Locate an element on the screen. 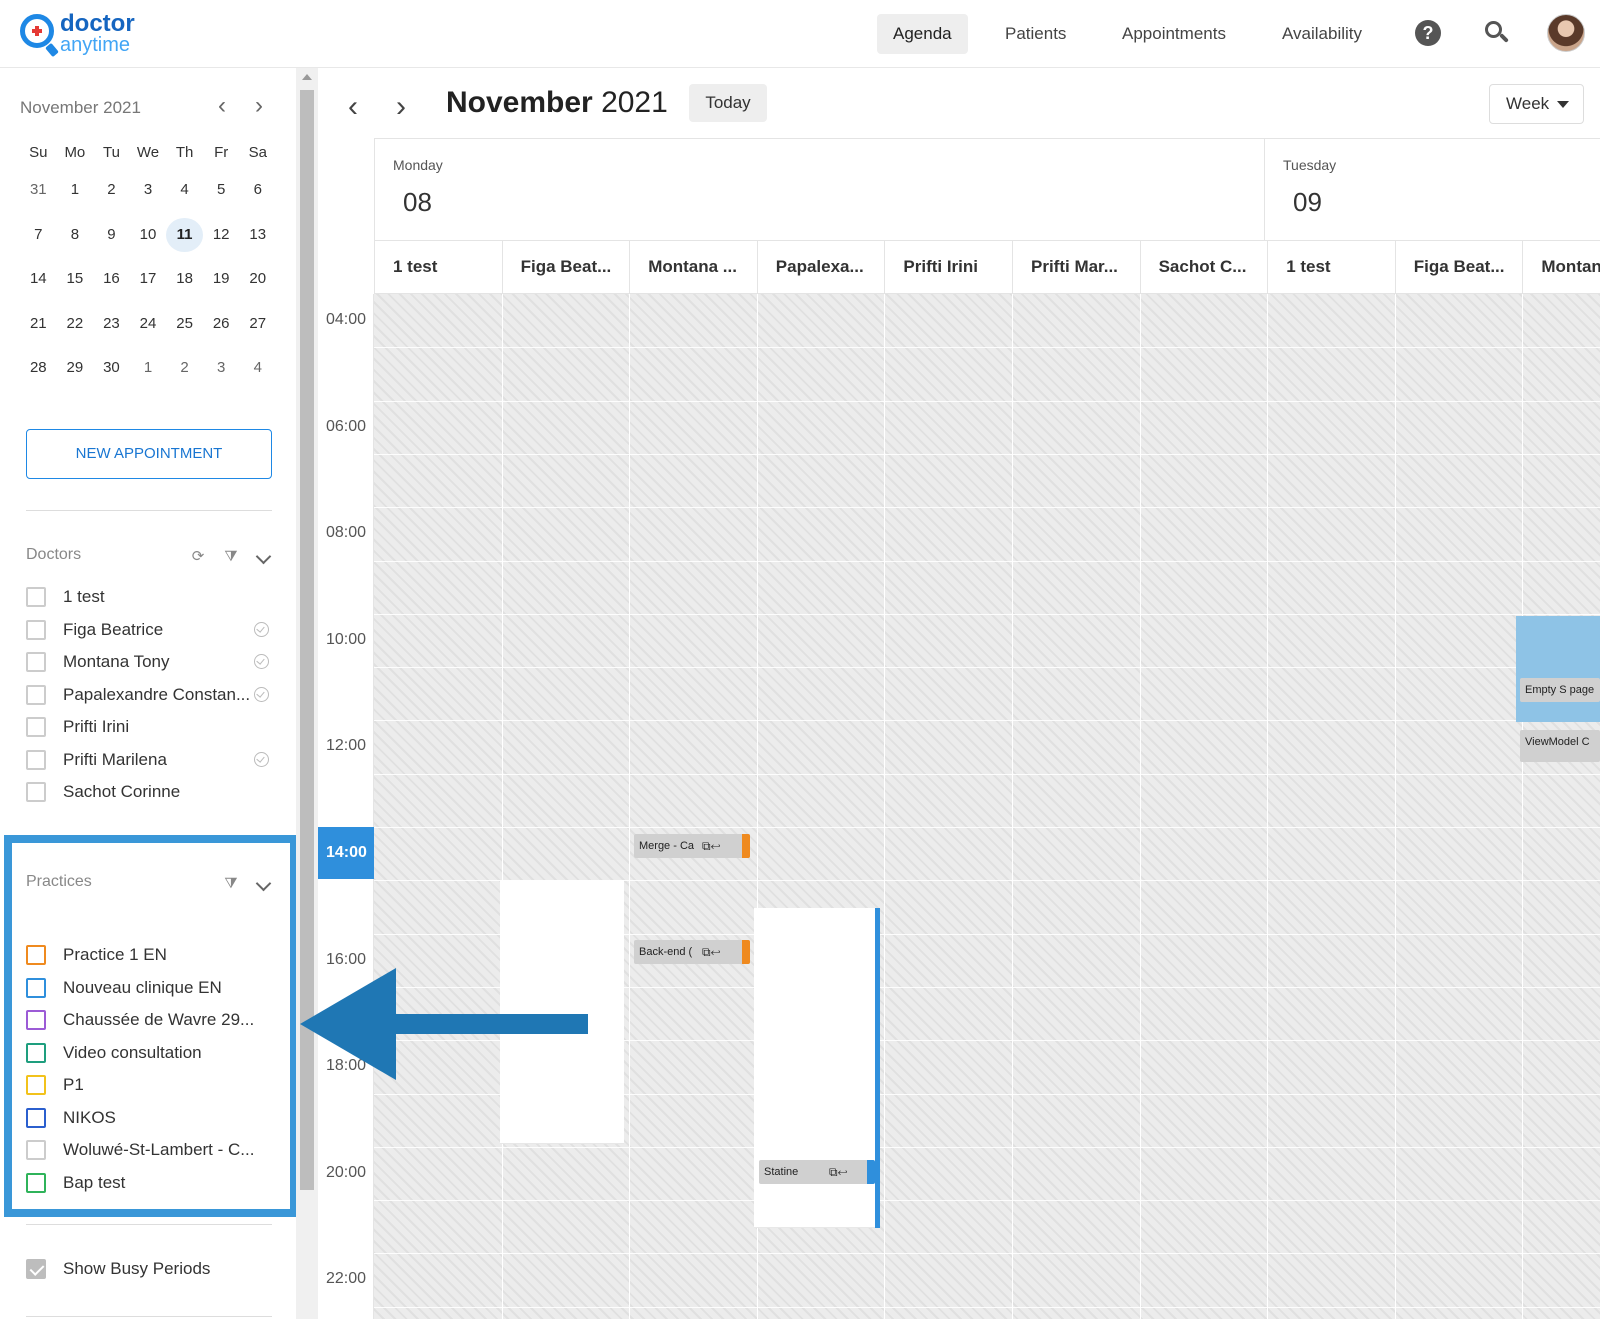  mini-calendar-day: 5 is located at coordinates (221, 190).